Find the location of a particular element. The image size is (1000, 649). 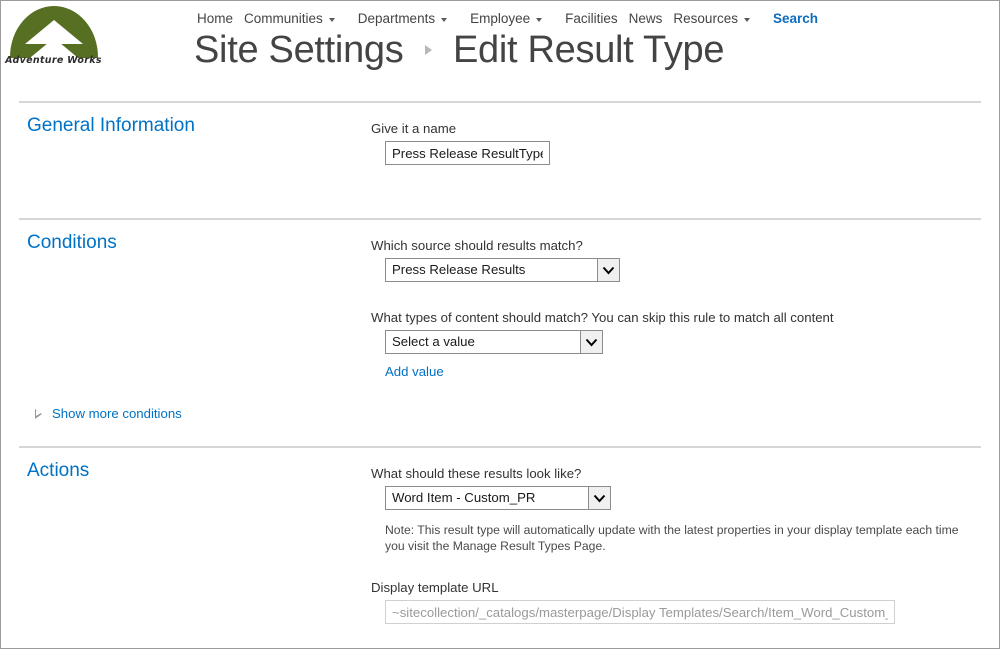

breadcrumb-parent-link: Site Settings is located at coordinates (299, 50).